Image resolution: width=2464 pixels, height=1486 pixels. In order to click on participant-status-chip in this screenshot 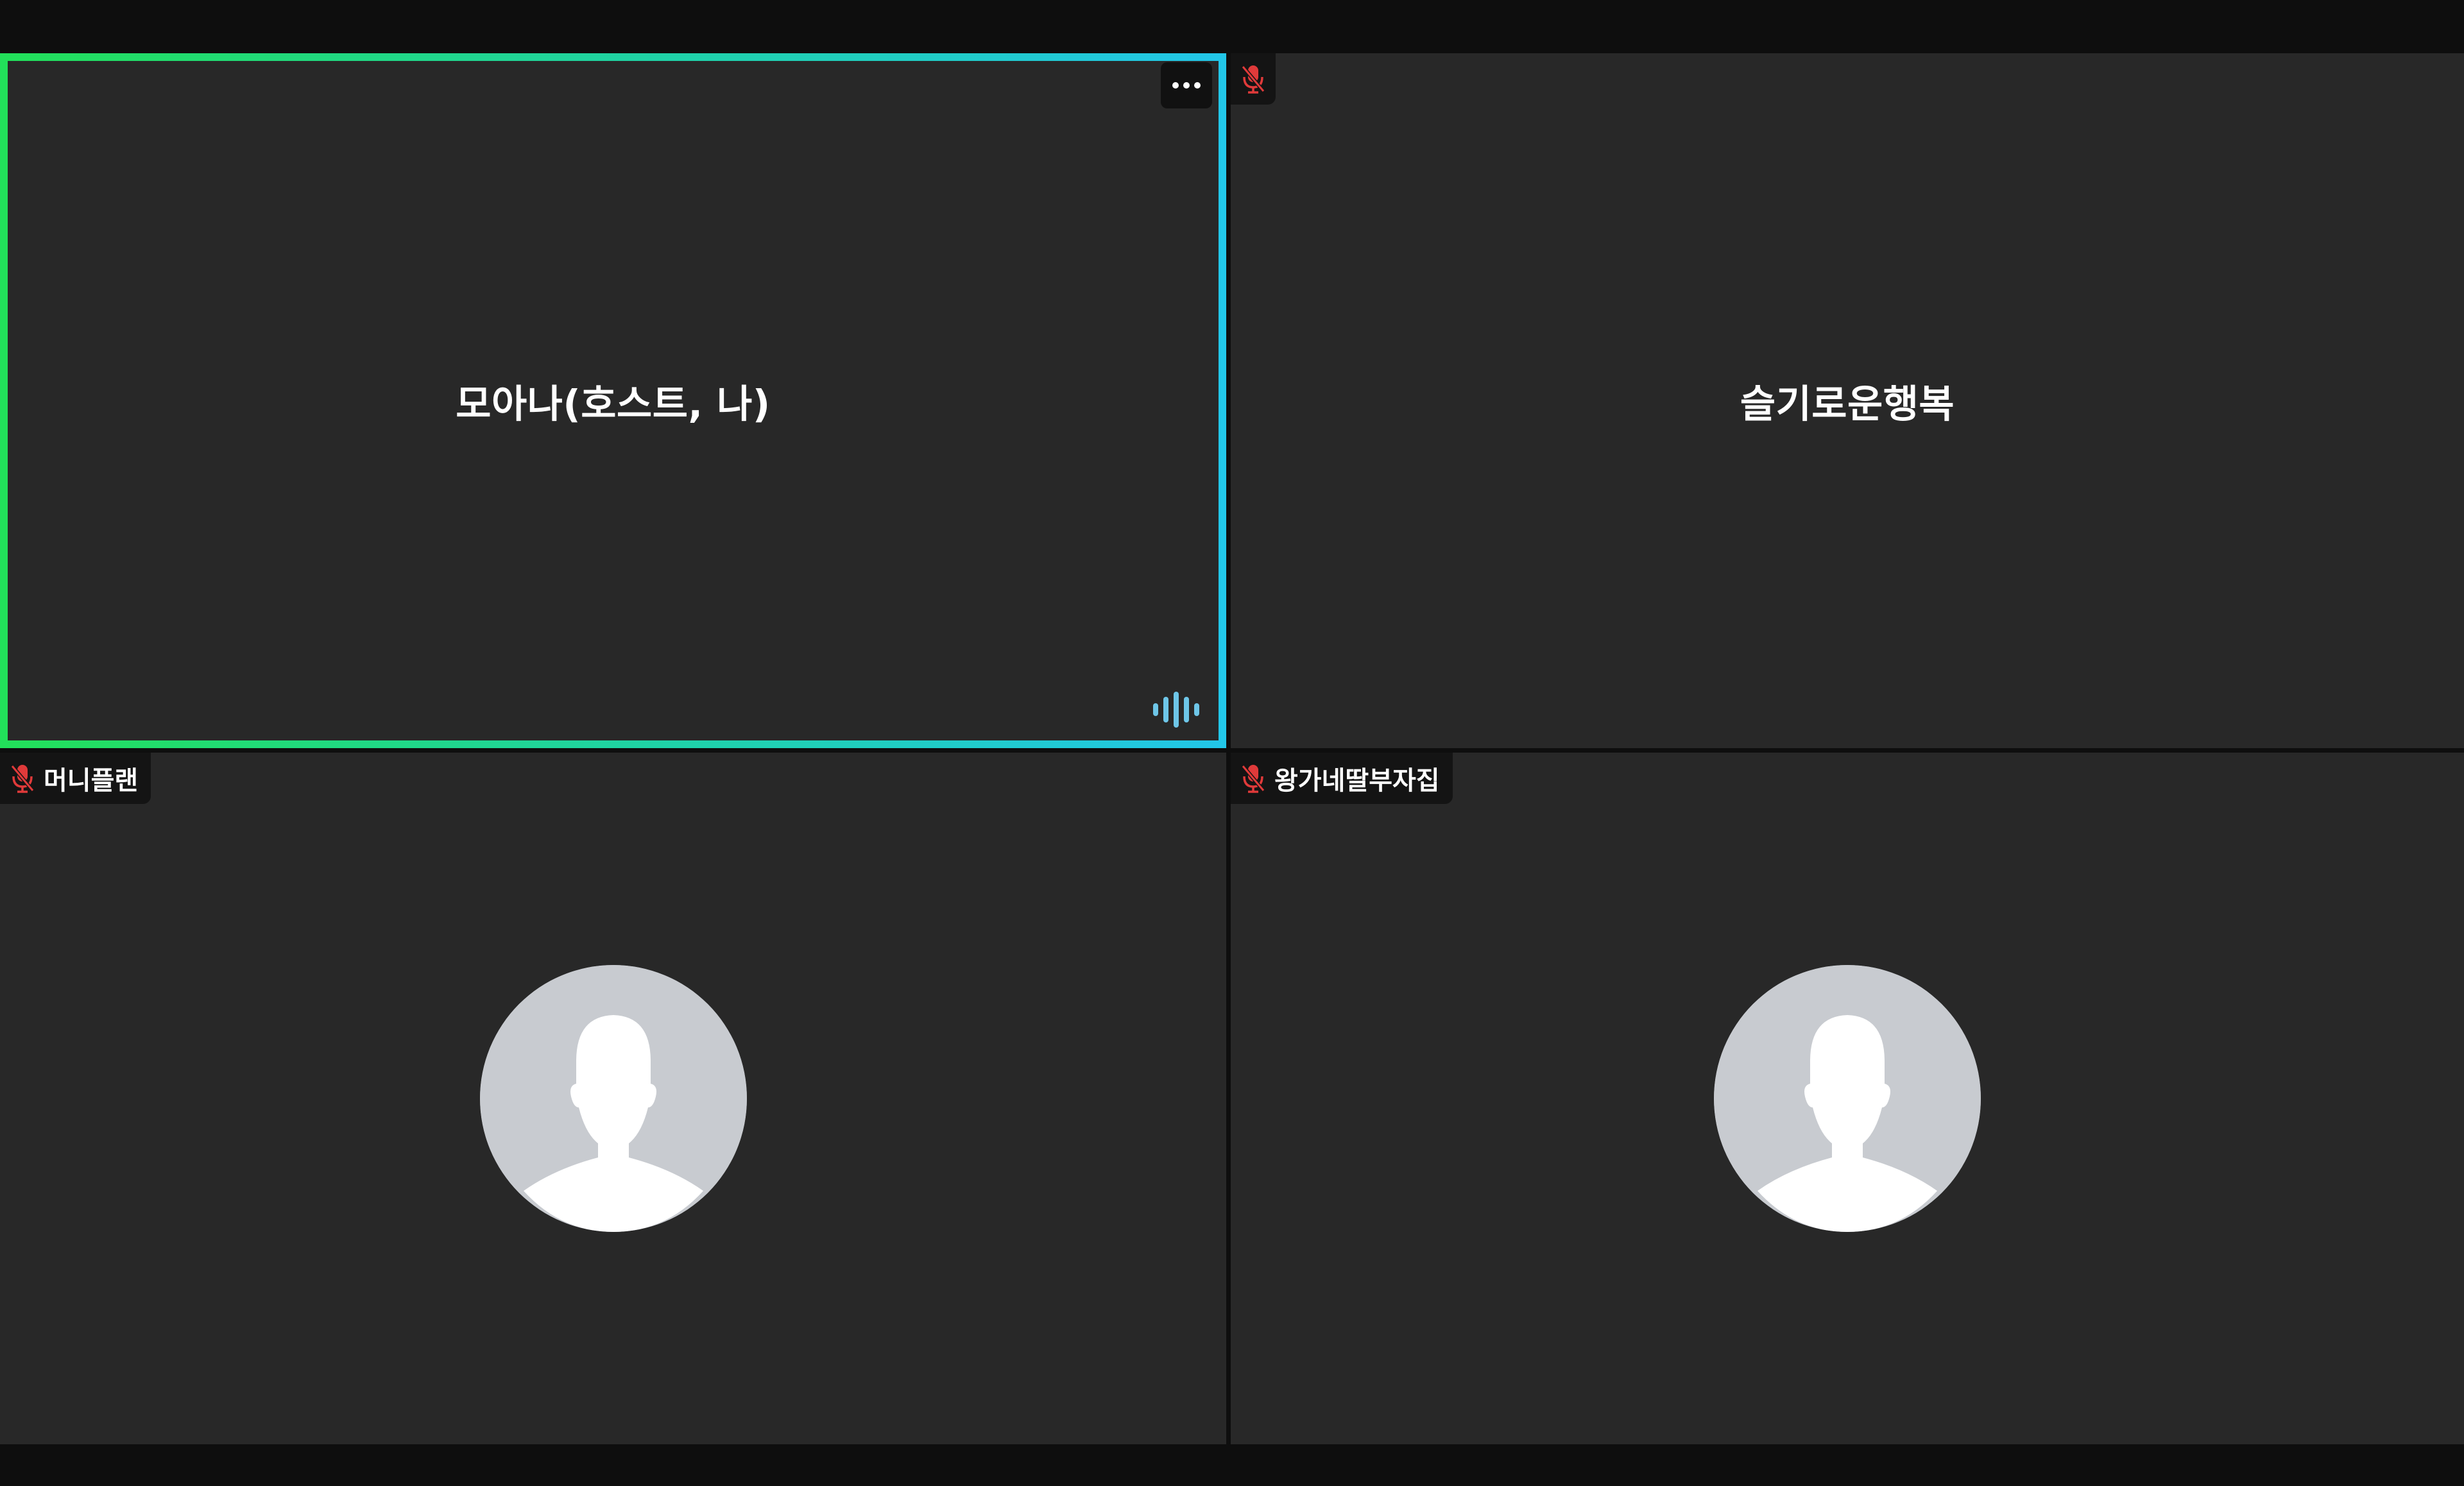, I will do `click(1254, 79)`.